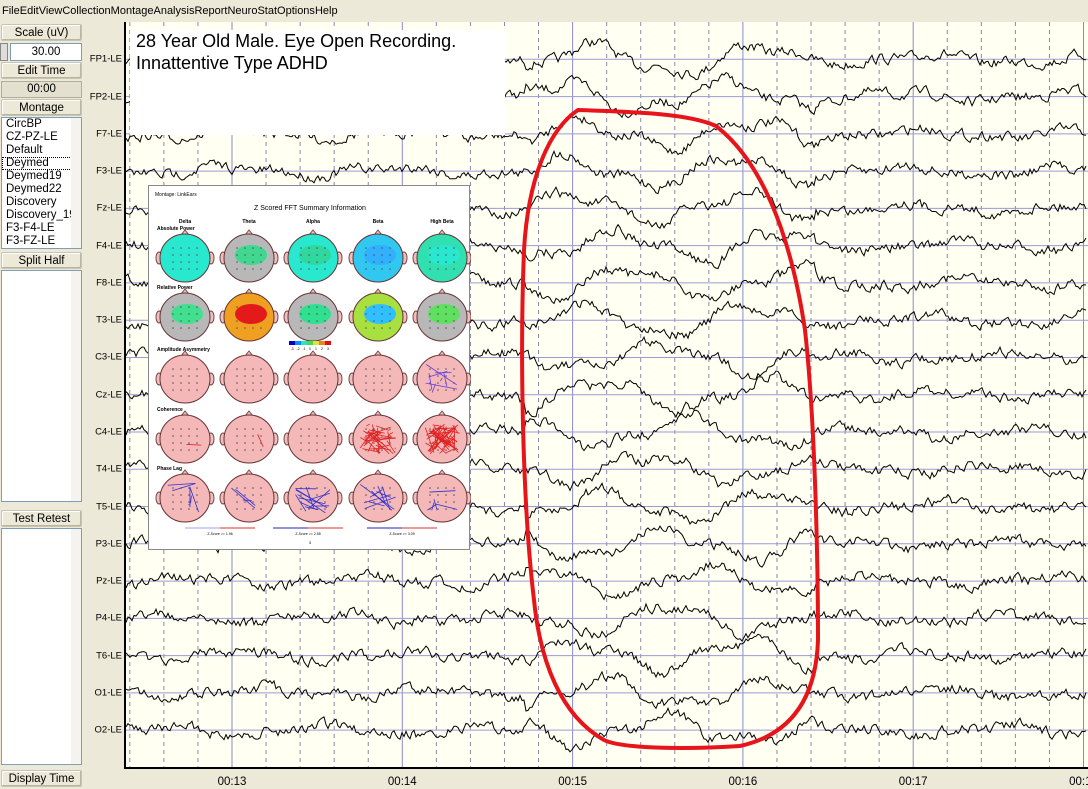 Image resolution: width=1088 pixels, height=789 pixels. What do you see at coordinates (328, 349) in the screenshot?
I see `colorbar-tick: 3` at bounding box center [328, 349].